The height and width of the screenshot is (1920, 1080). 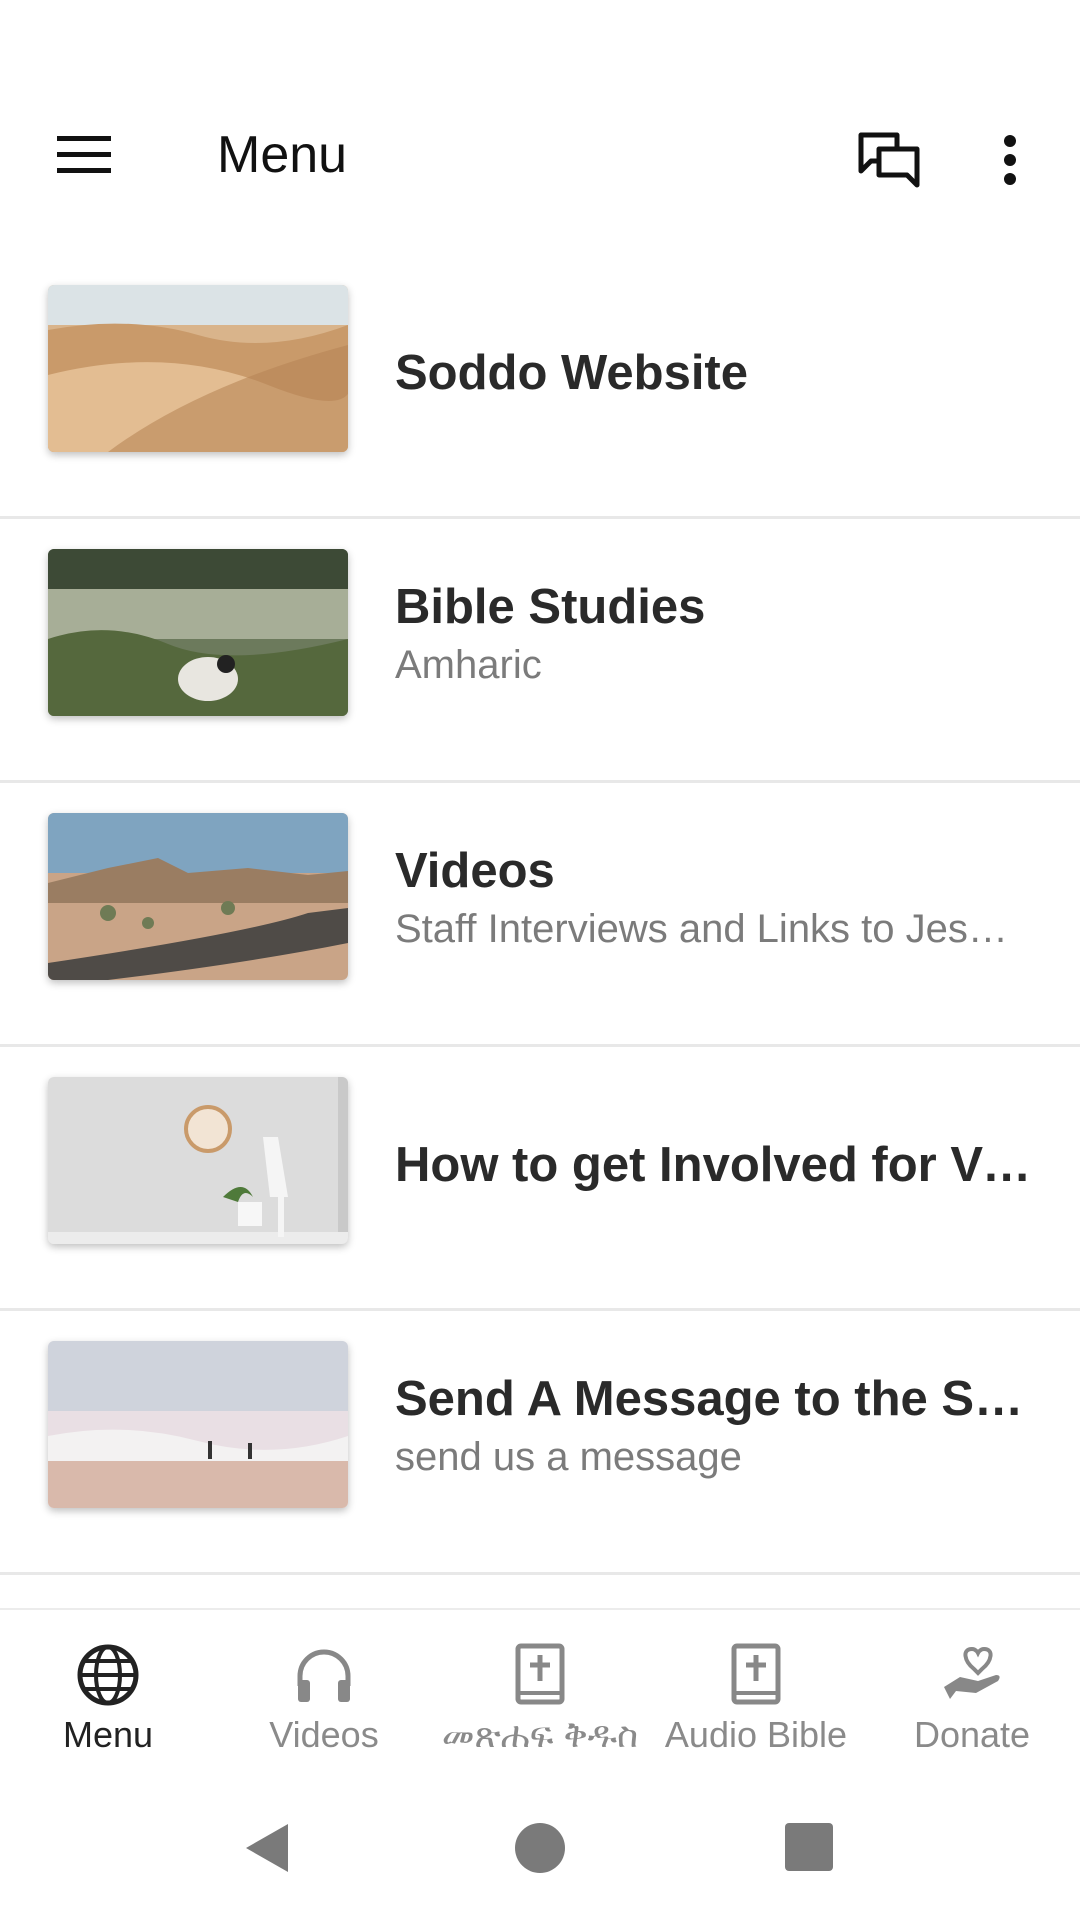 I want to click on nav-label: Audio Bible, so click(x=756, y=1734).